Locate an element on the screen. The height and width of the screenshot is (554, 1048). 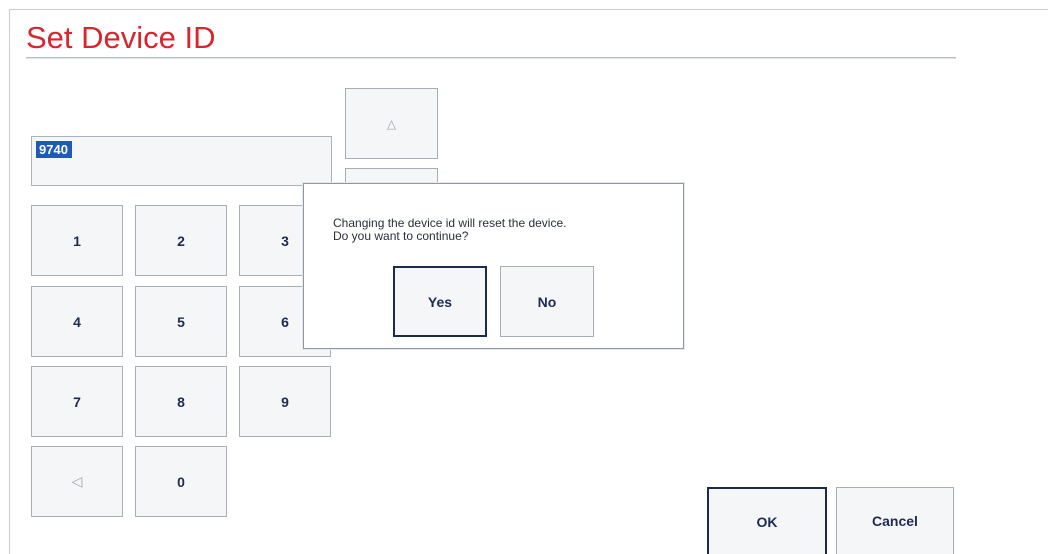
keypad-key-5: 5 is located at coordinates (181, 321).